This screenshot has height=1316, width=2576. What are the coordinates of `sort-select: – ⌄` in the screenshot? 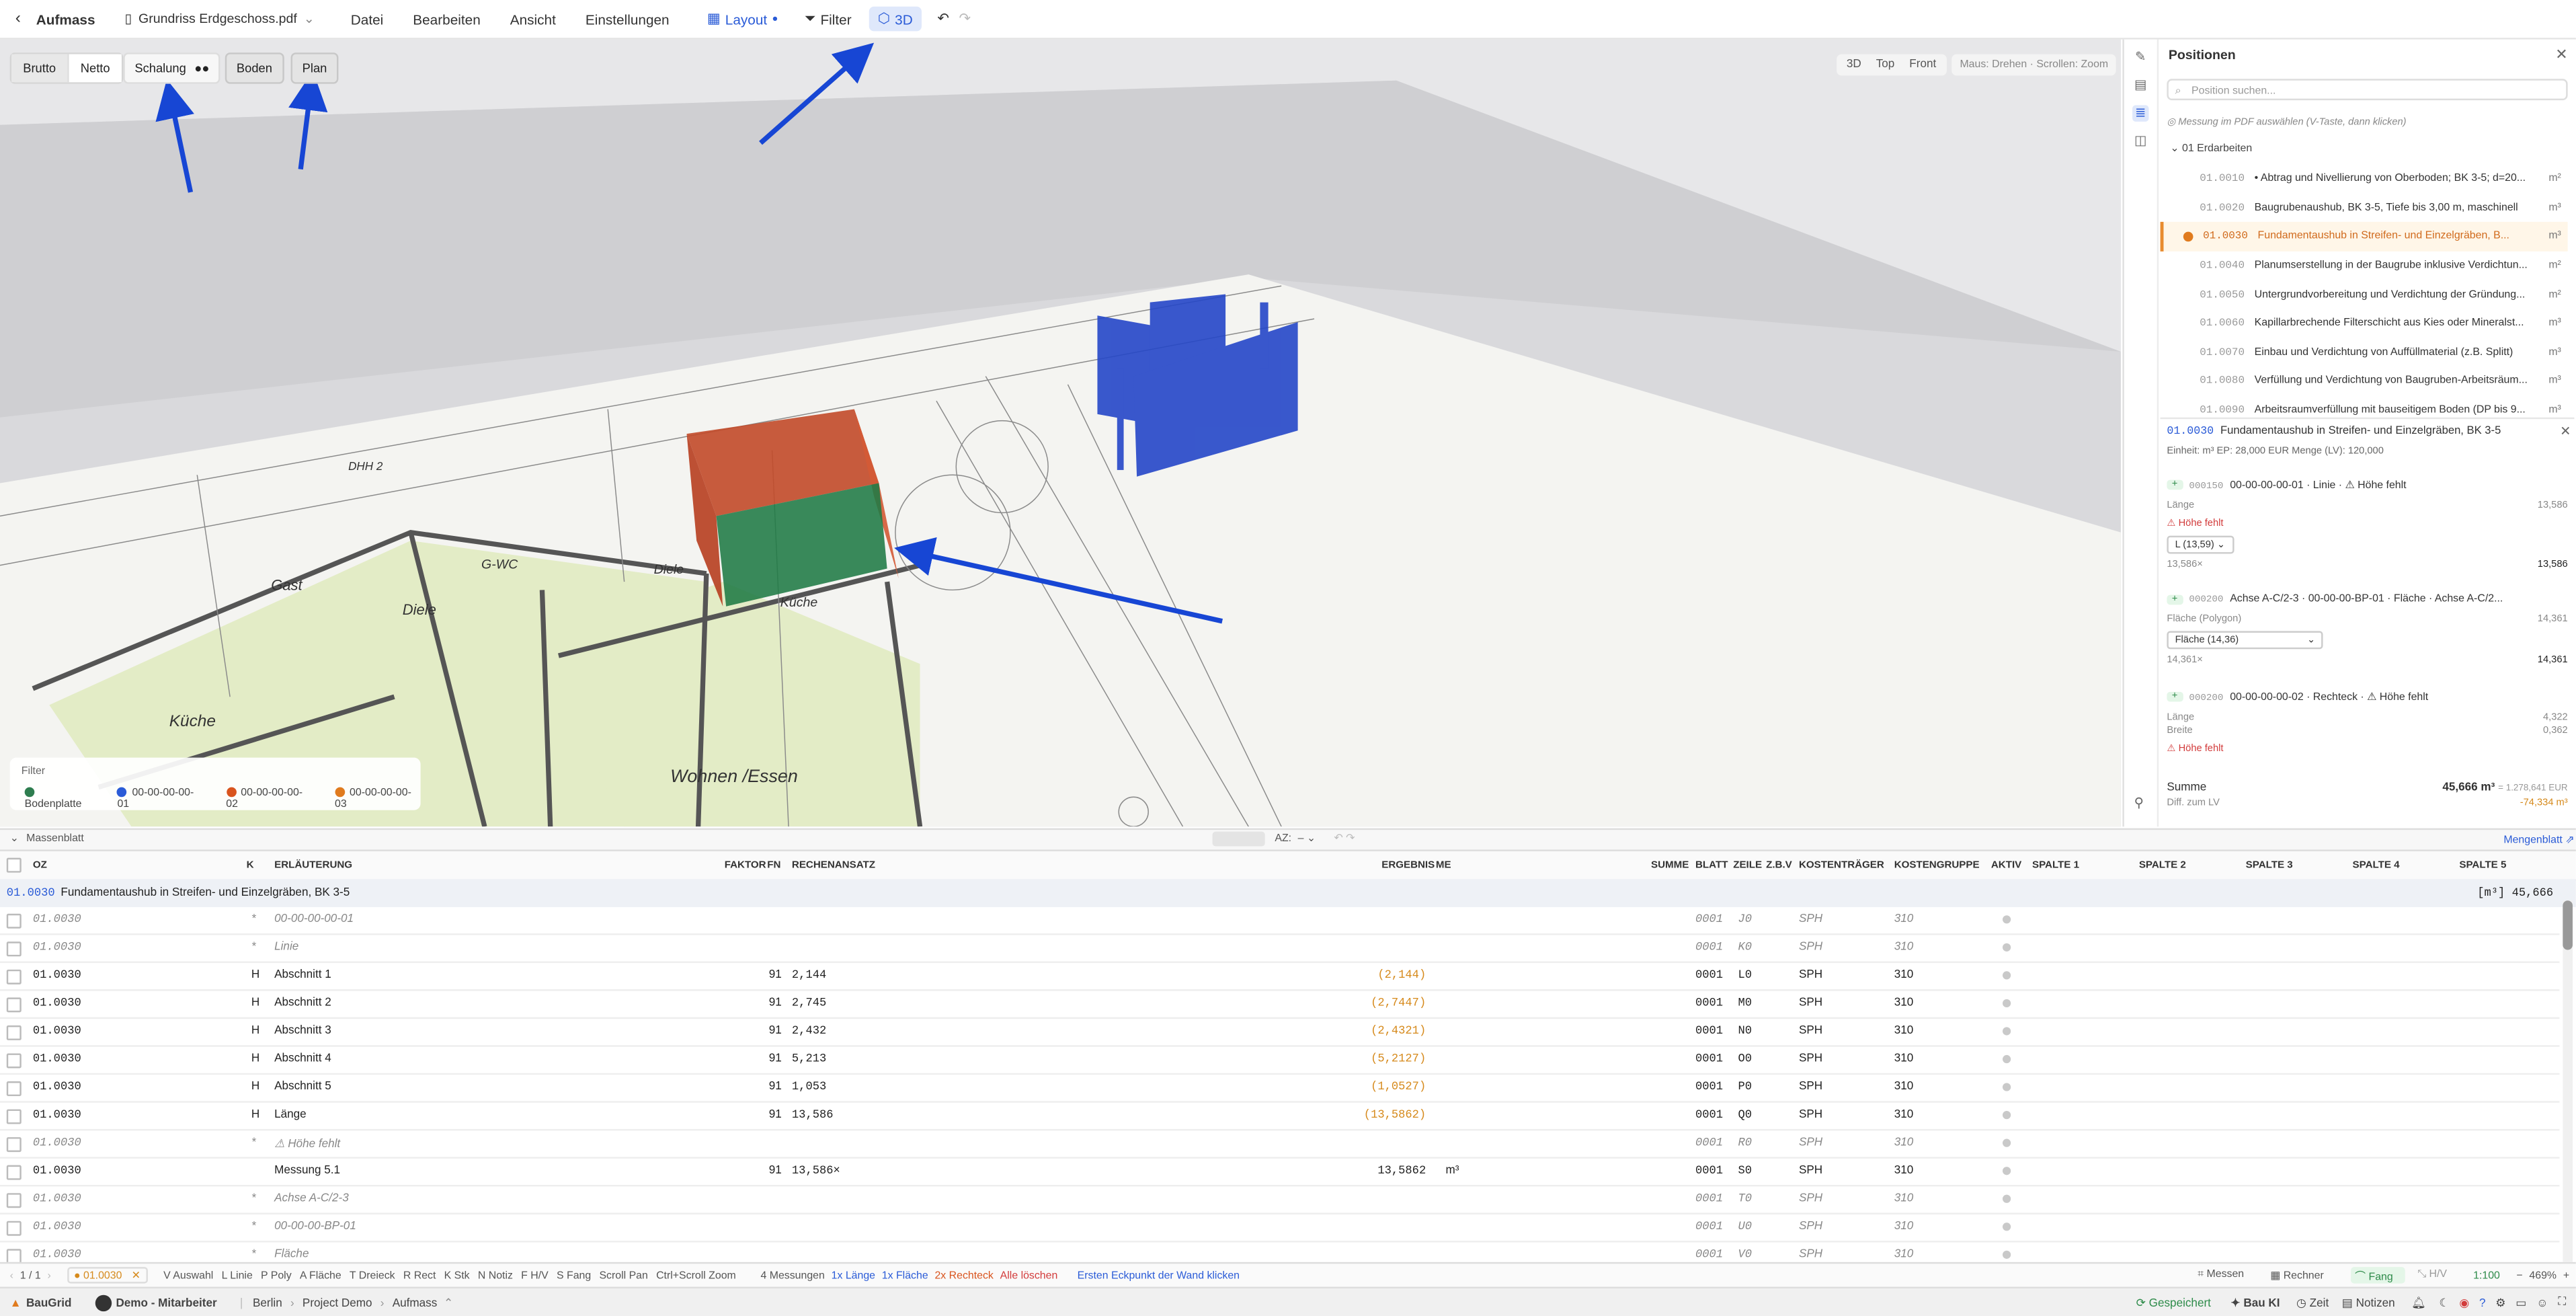 It's located at (1307, 839).